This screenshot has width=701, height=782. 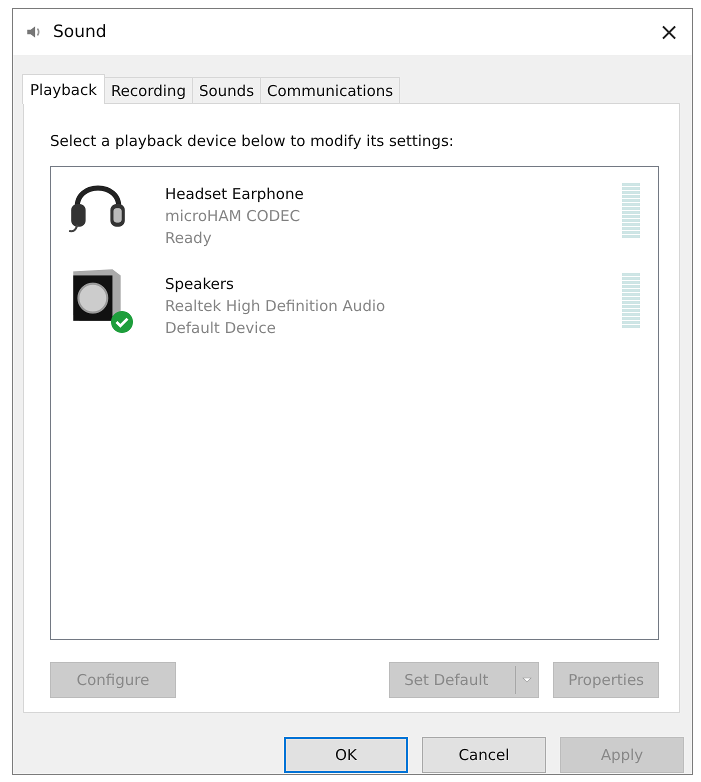 What do you see at coordinates (63, 89) in the screenshot?
I see `tab: Playback` at bounding box center [63, 89].